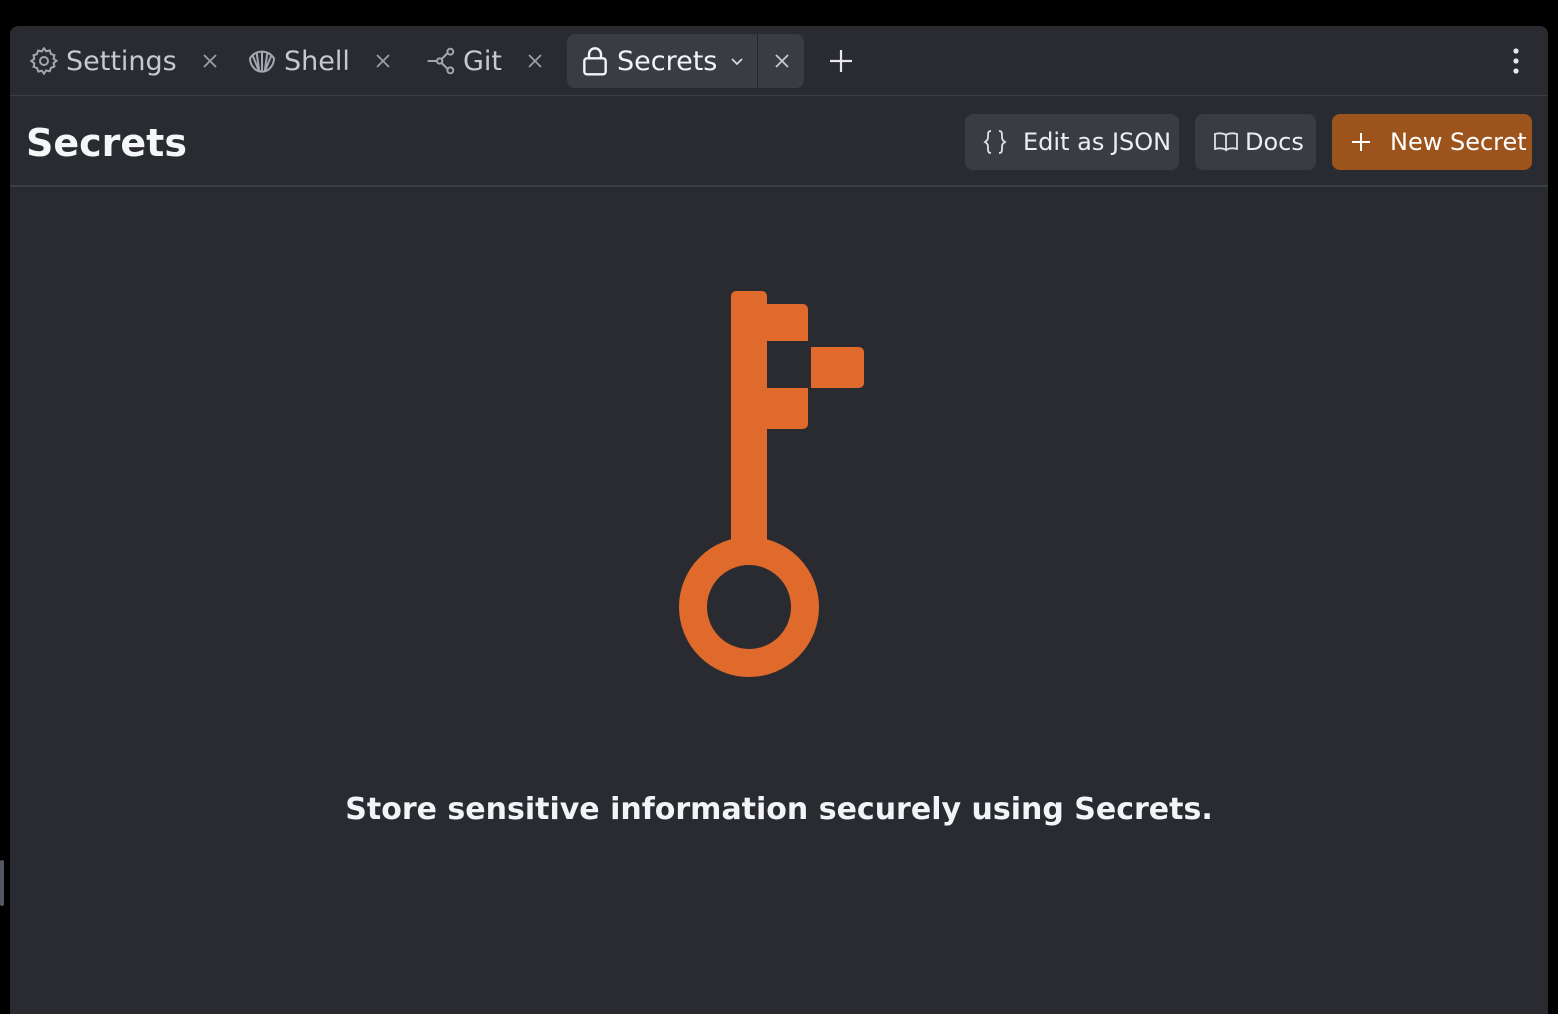  Describe the element at coordinates (441, 61) in the screenshot. I see `git-branch-icon` at that location.